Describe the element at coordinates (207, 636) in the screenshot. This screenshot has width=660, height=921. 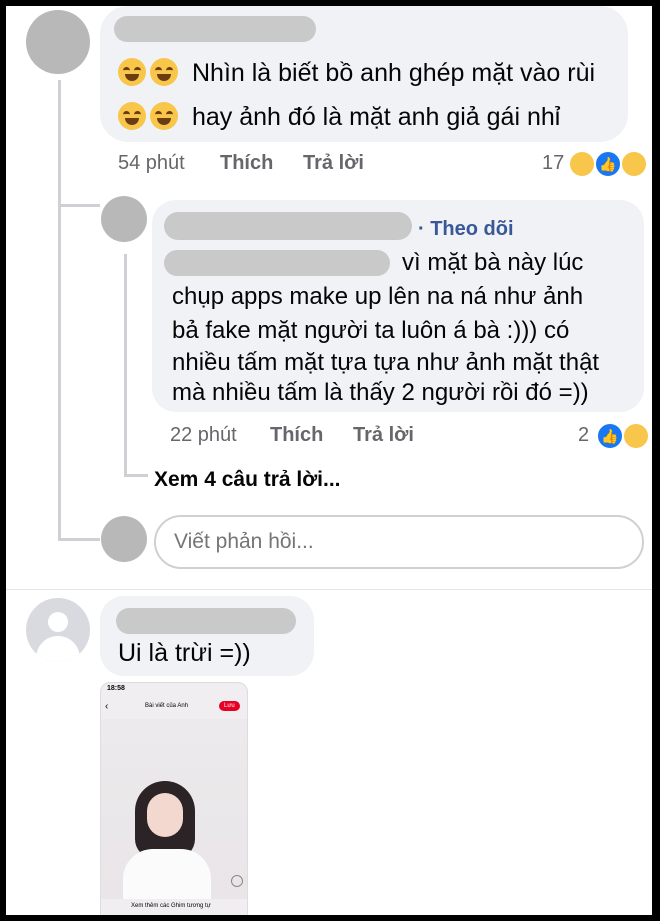
I see `comment-bubble: Ui là trừi =))` at that location.